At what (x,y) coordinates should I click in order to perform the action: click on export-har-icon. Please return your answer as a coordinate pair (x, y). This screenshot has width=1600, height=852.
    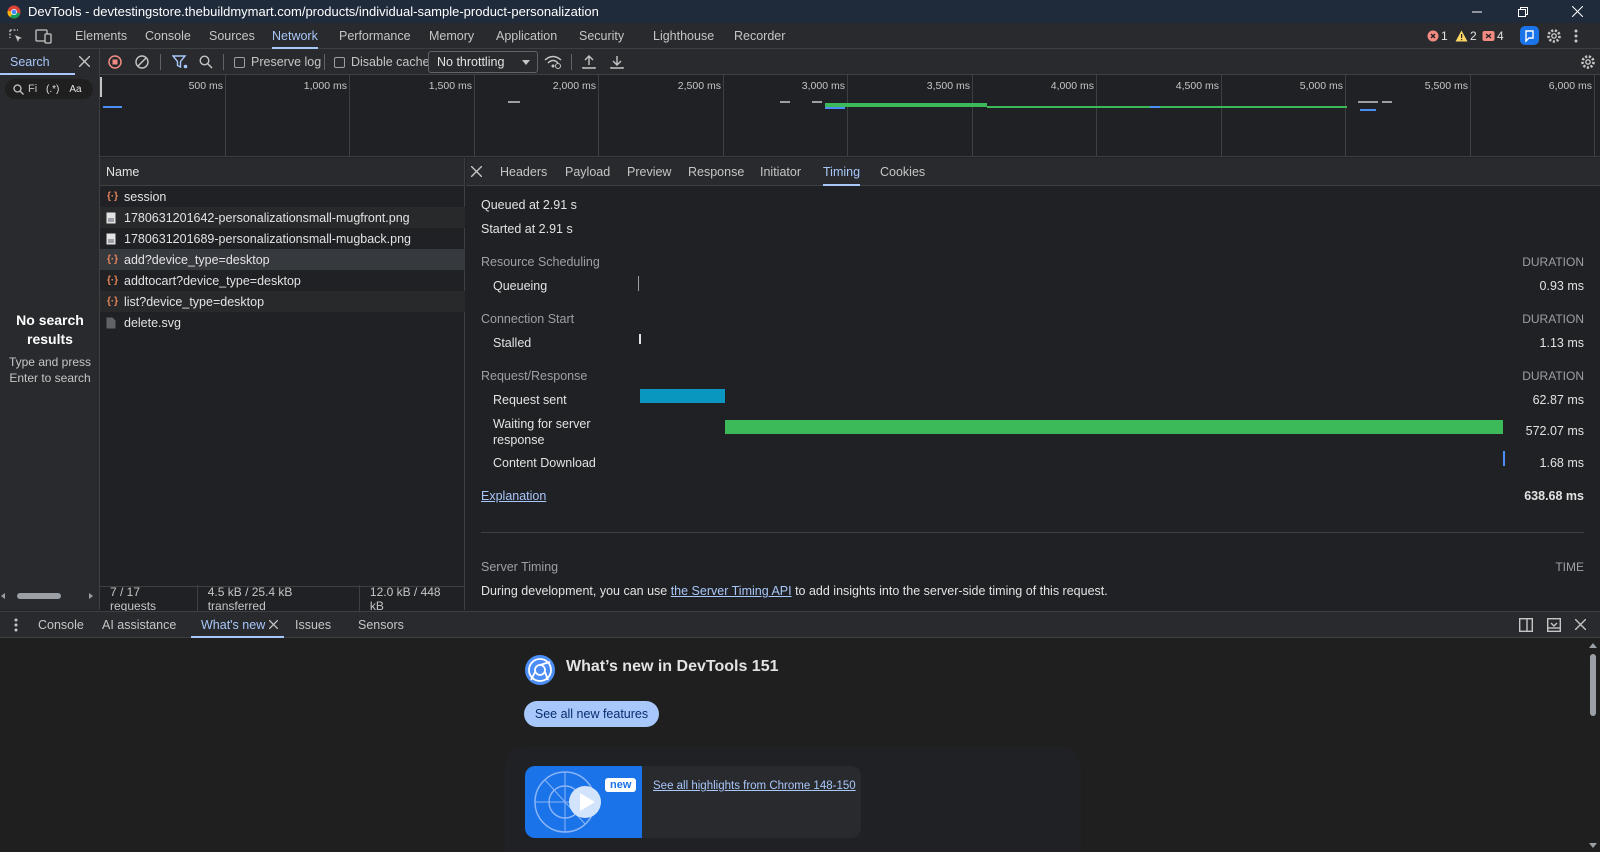
    Looking at the image, I should click on (617, 62).